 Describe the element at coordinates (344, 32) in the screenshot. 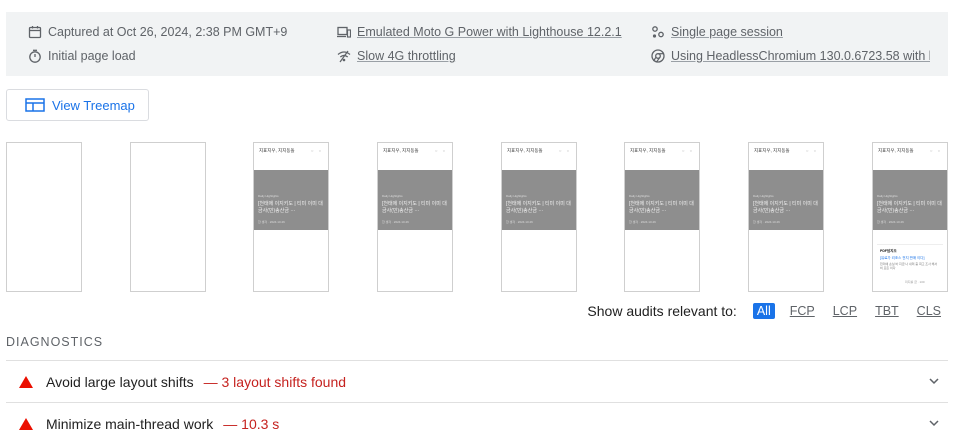

I see `devices-icon` at that location.